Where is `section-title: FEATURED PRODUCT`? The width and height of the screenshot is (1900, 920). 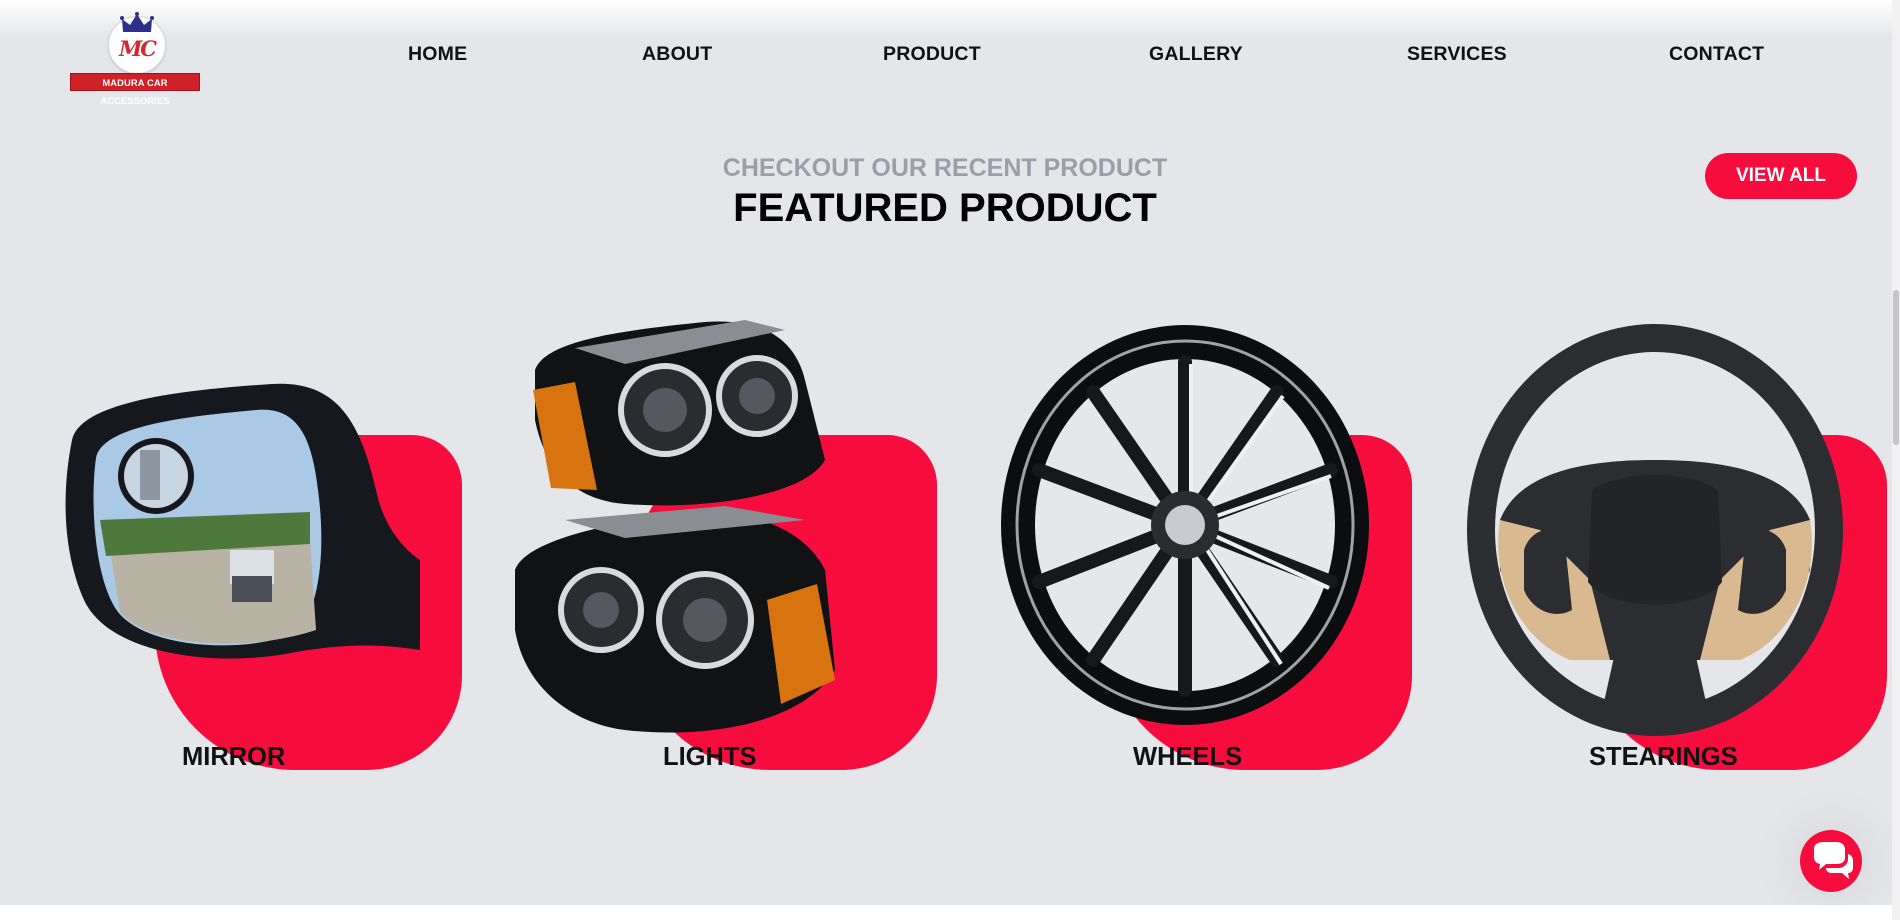 section-title: FEATURED PRODUCT is located at coordinates (945, 208).